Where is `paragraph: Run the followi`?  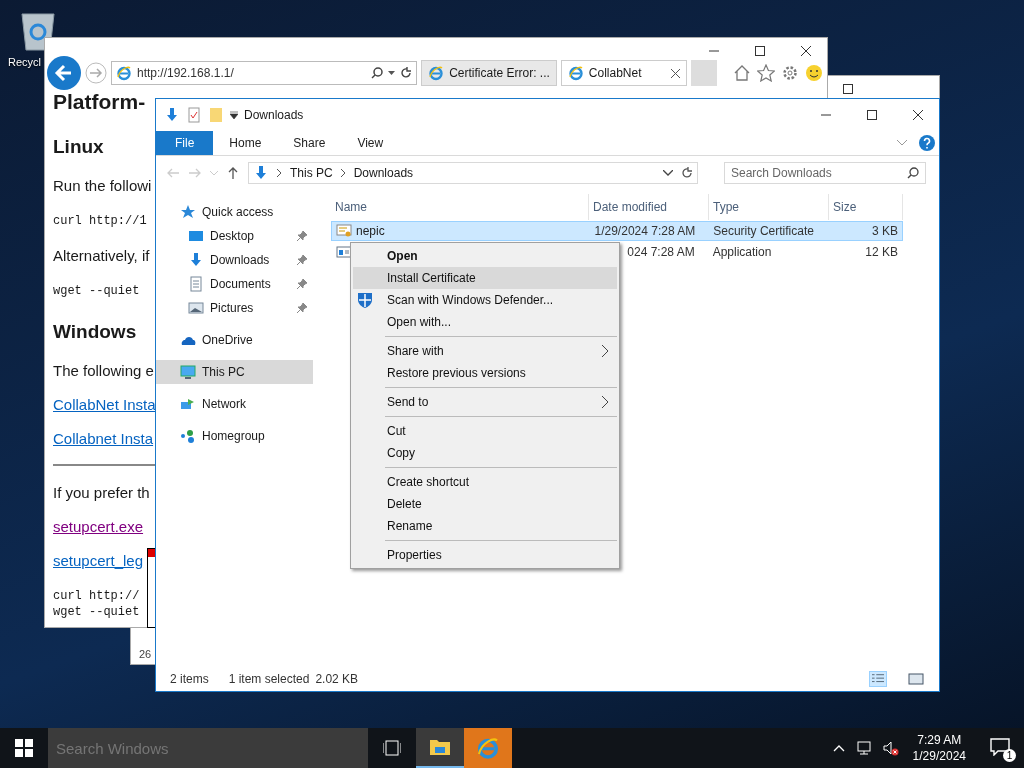 paragraph: Run the followi is located at coordinates (103, 186).